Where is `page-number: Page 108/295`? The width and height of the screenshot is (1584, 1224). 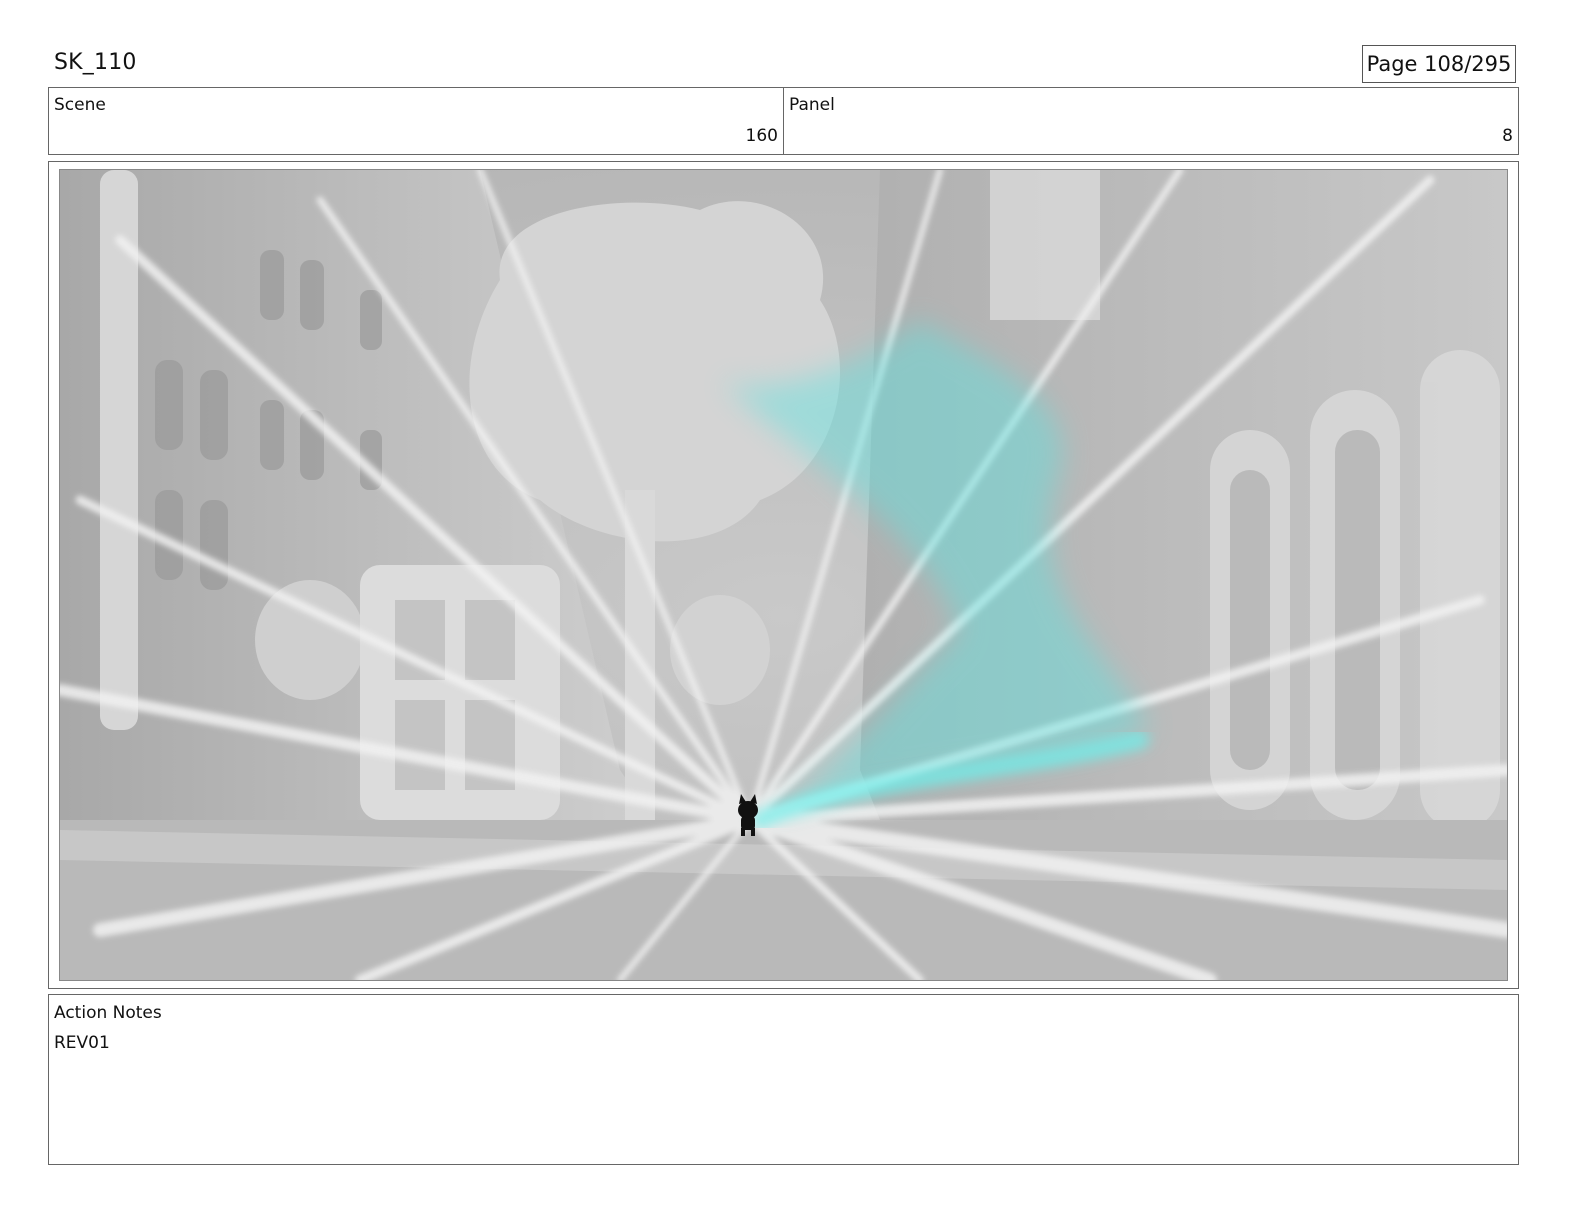
page-number: Page 108/295 is located at coordinates (1439, 64).